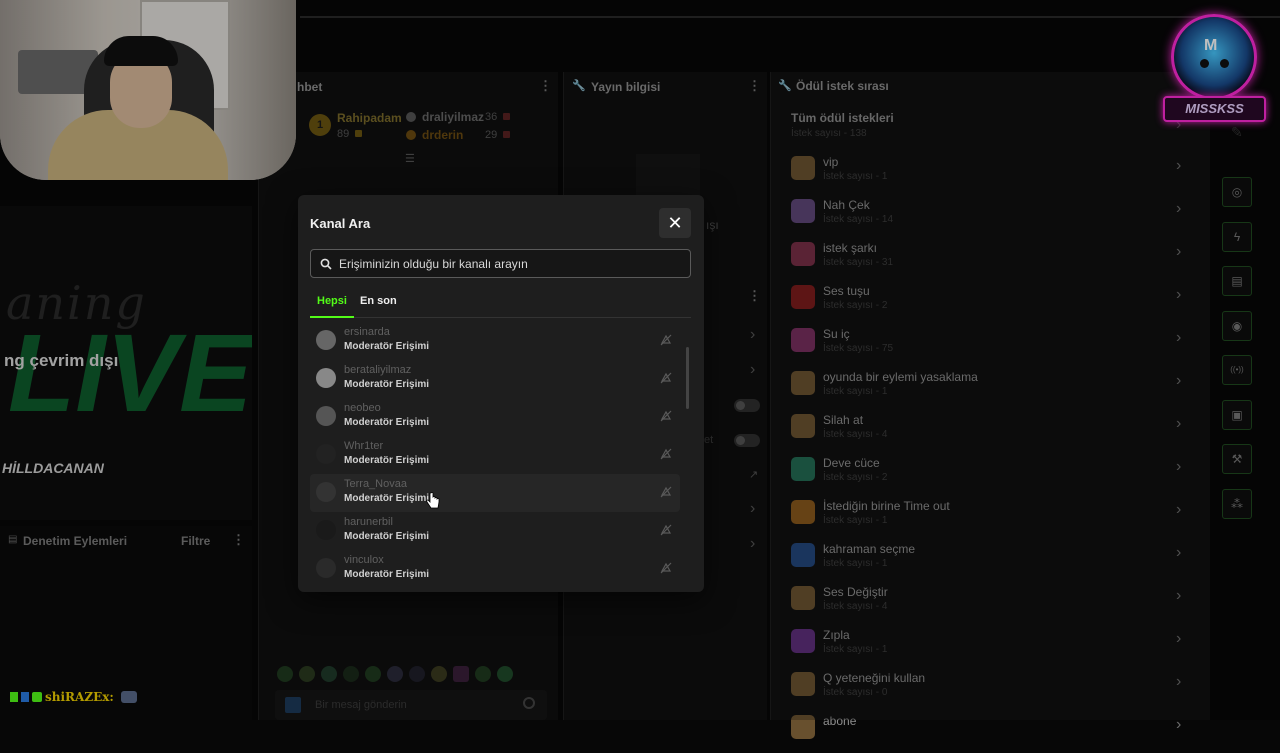 The height and width of the screenshot is (753, 1280). I want to click on all-rewards-title: Tüm ödül istekleri, so click(842, 118).